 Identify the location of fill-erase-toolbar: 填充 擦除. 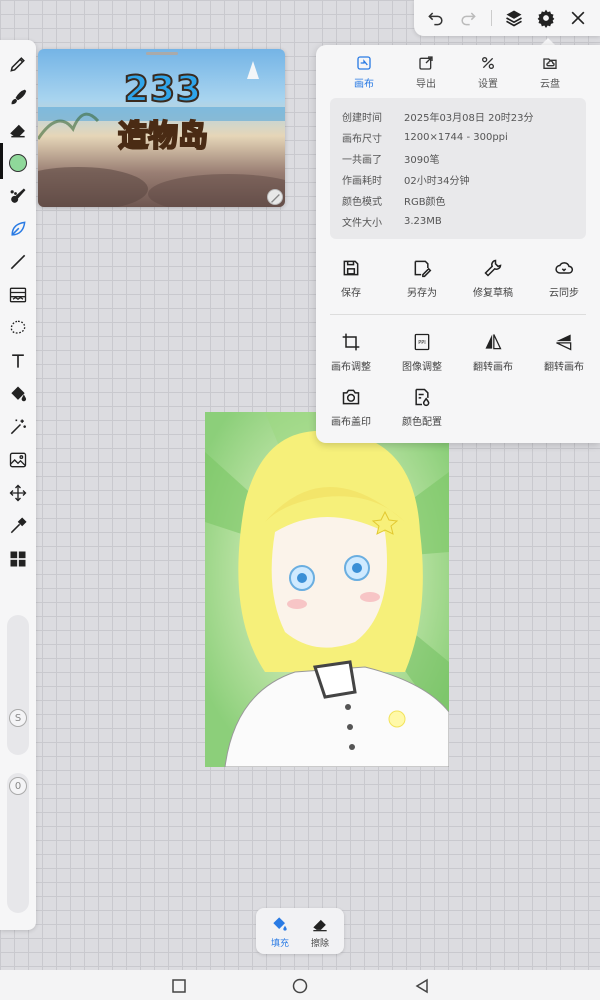
(300, 931).